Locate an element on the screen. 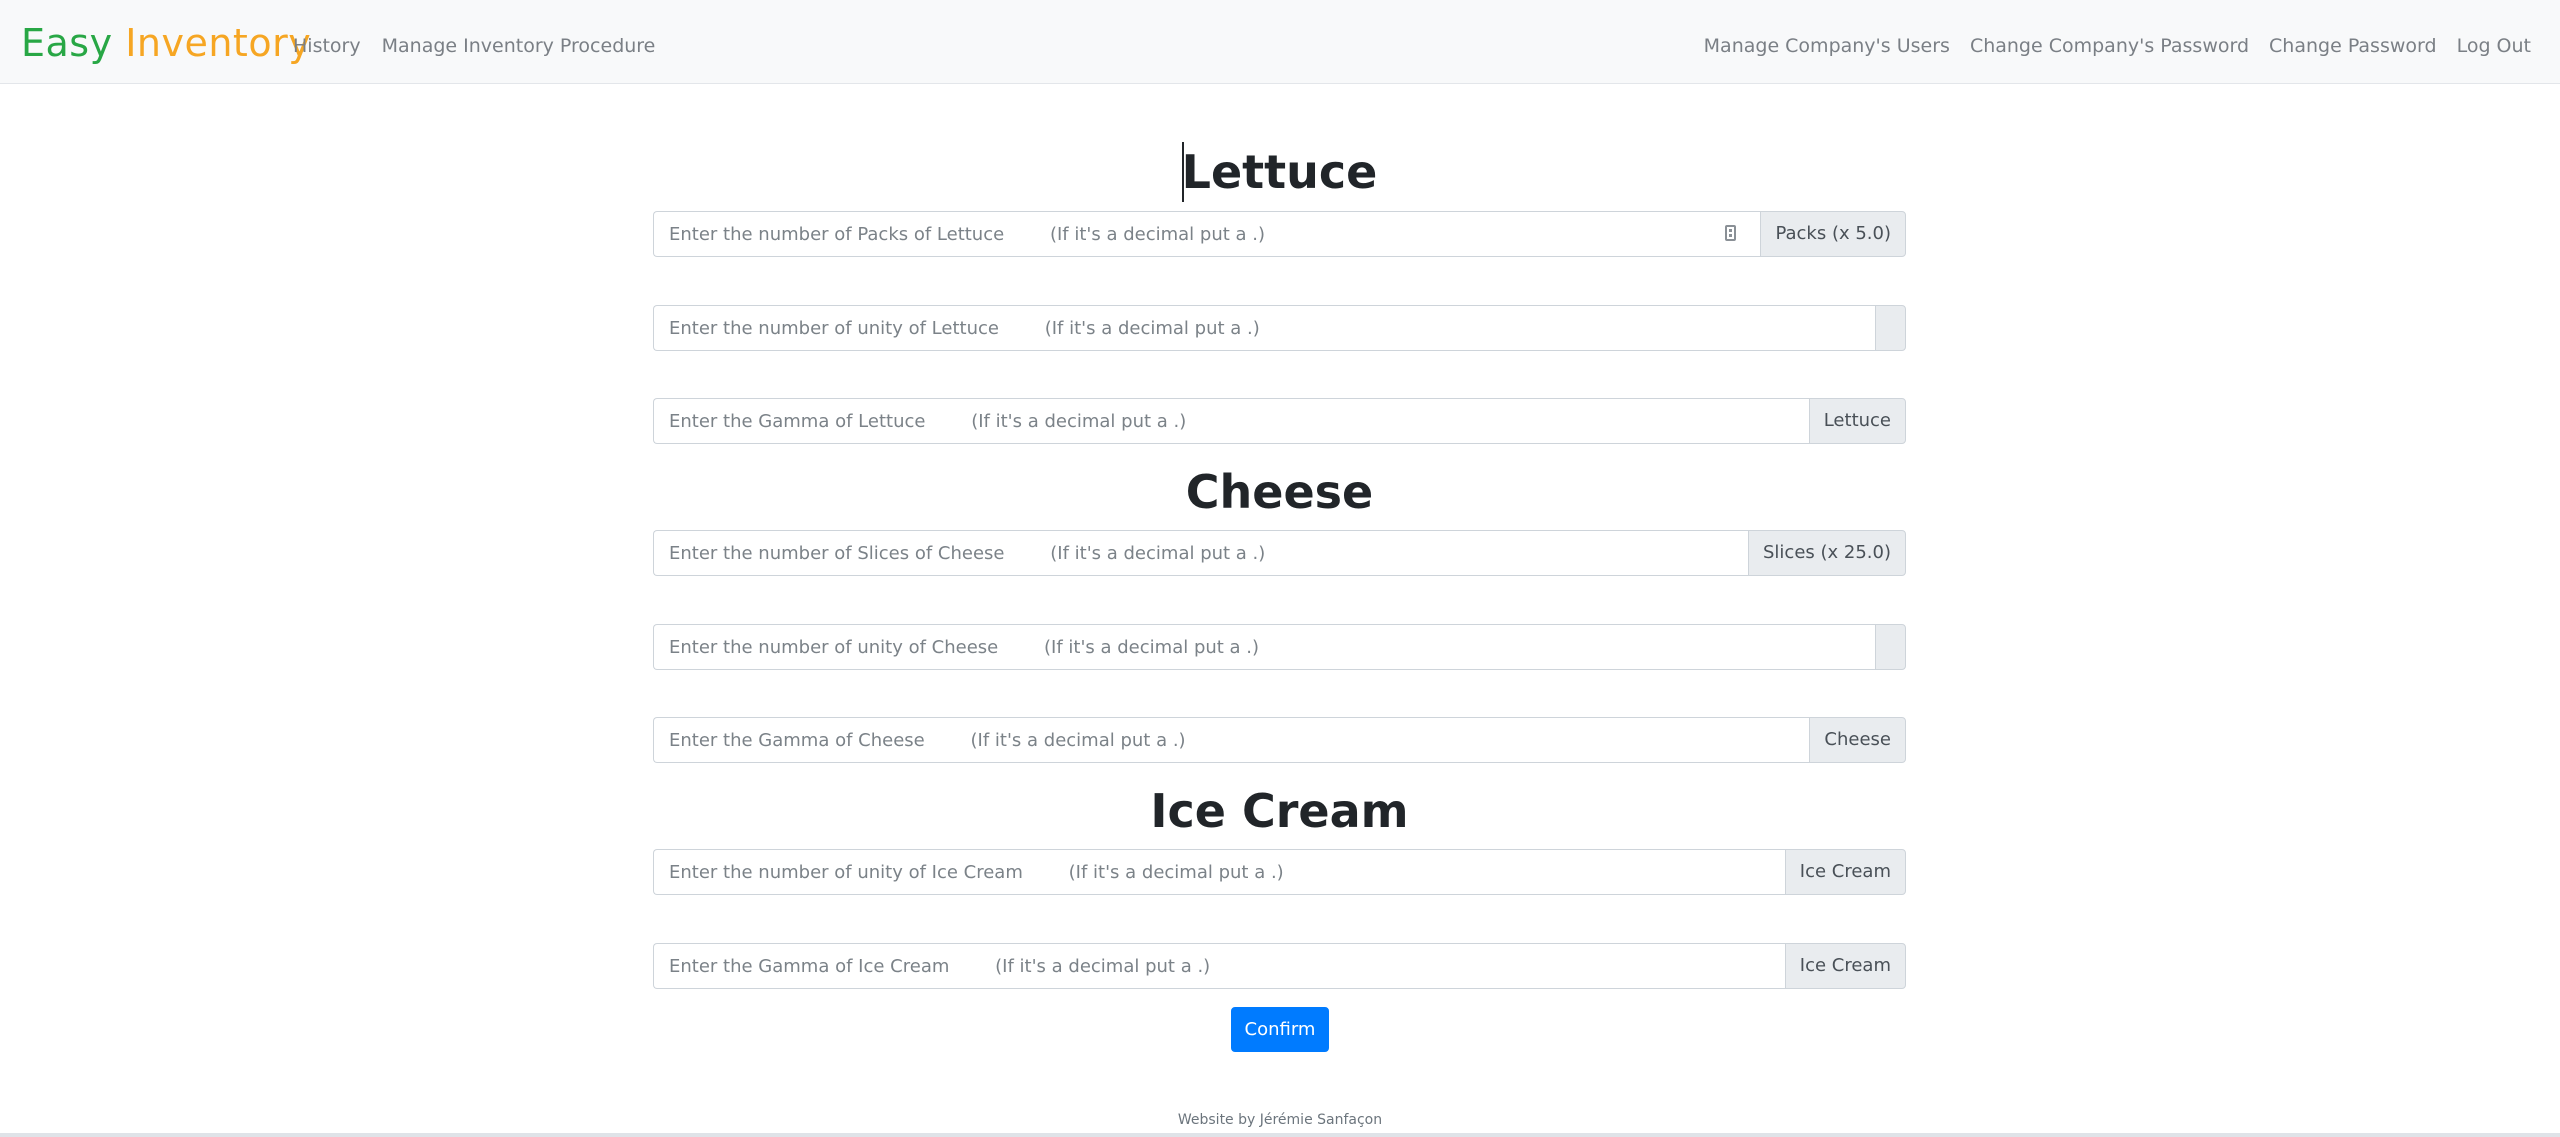 This screenshot has height=1137, width=2560. cheese-slices-addon: Slices (x 25.0) is located at coordinates (1827, 553).